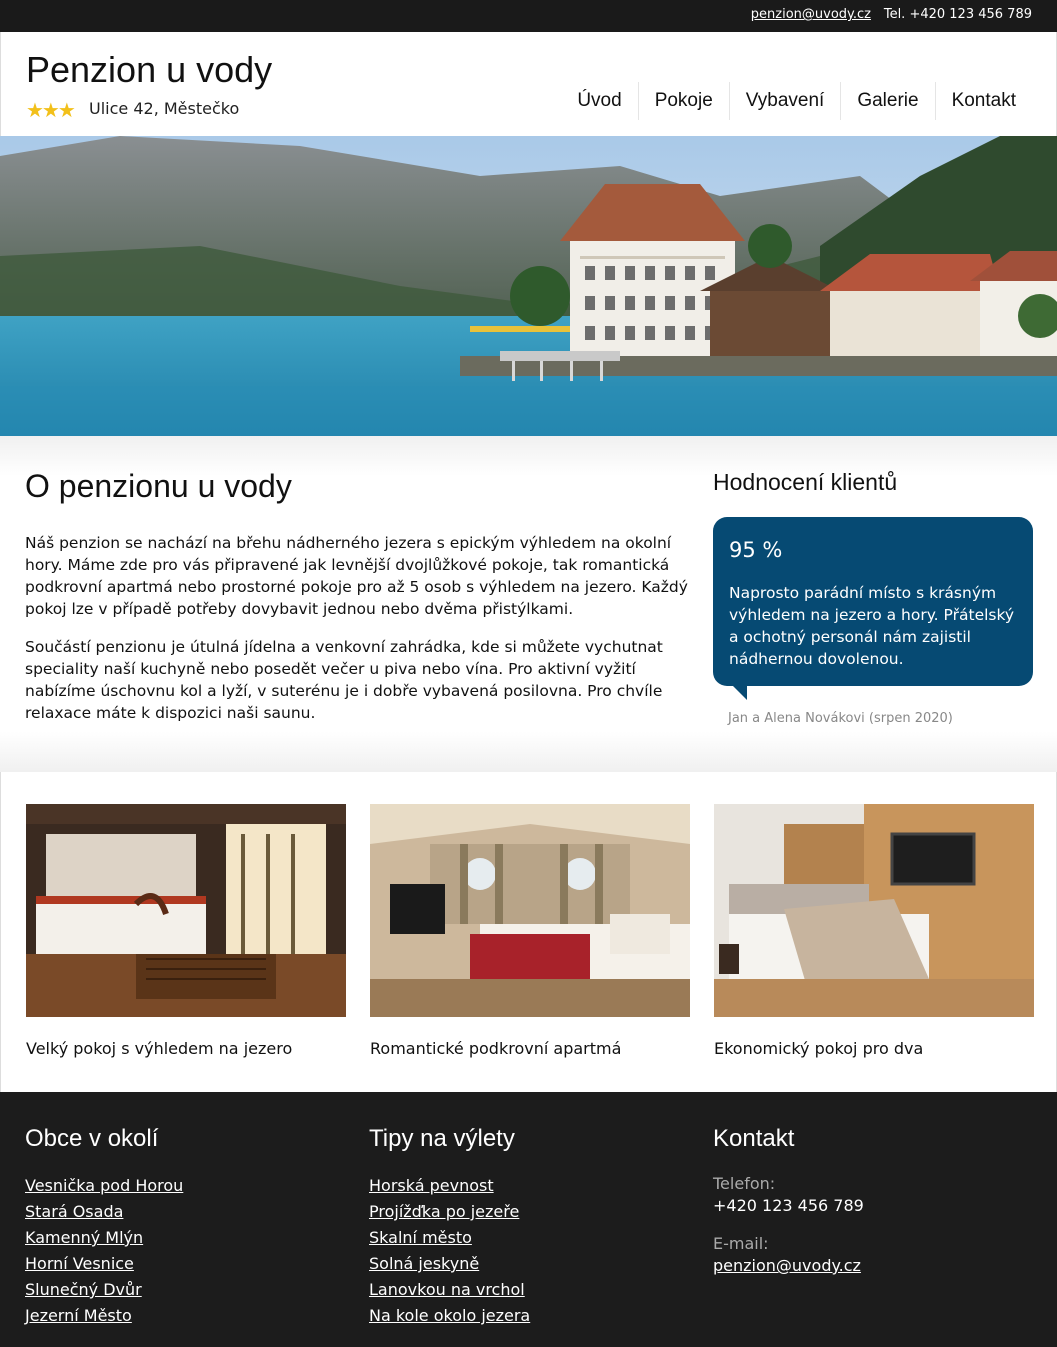  I want to click on list-item: Projížďka po jezeře, so click(449, 1212).